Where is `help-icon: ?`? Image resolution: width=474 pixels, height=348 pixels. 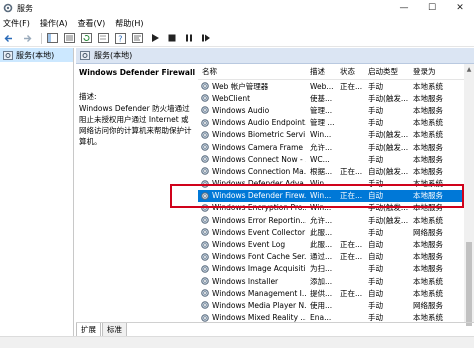
help-icon: ? is located at coordinates (120, 38).